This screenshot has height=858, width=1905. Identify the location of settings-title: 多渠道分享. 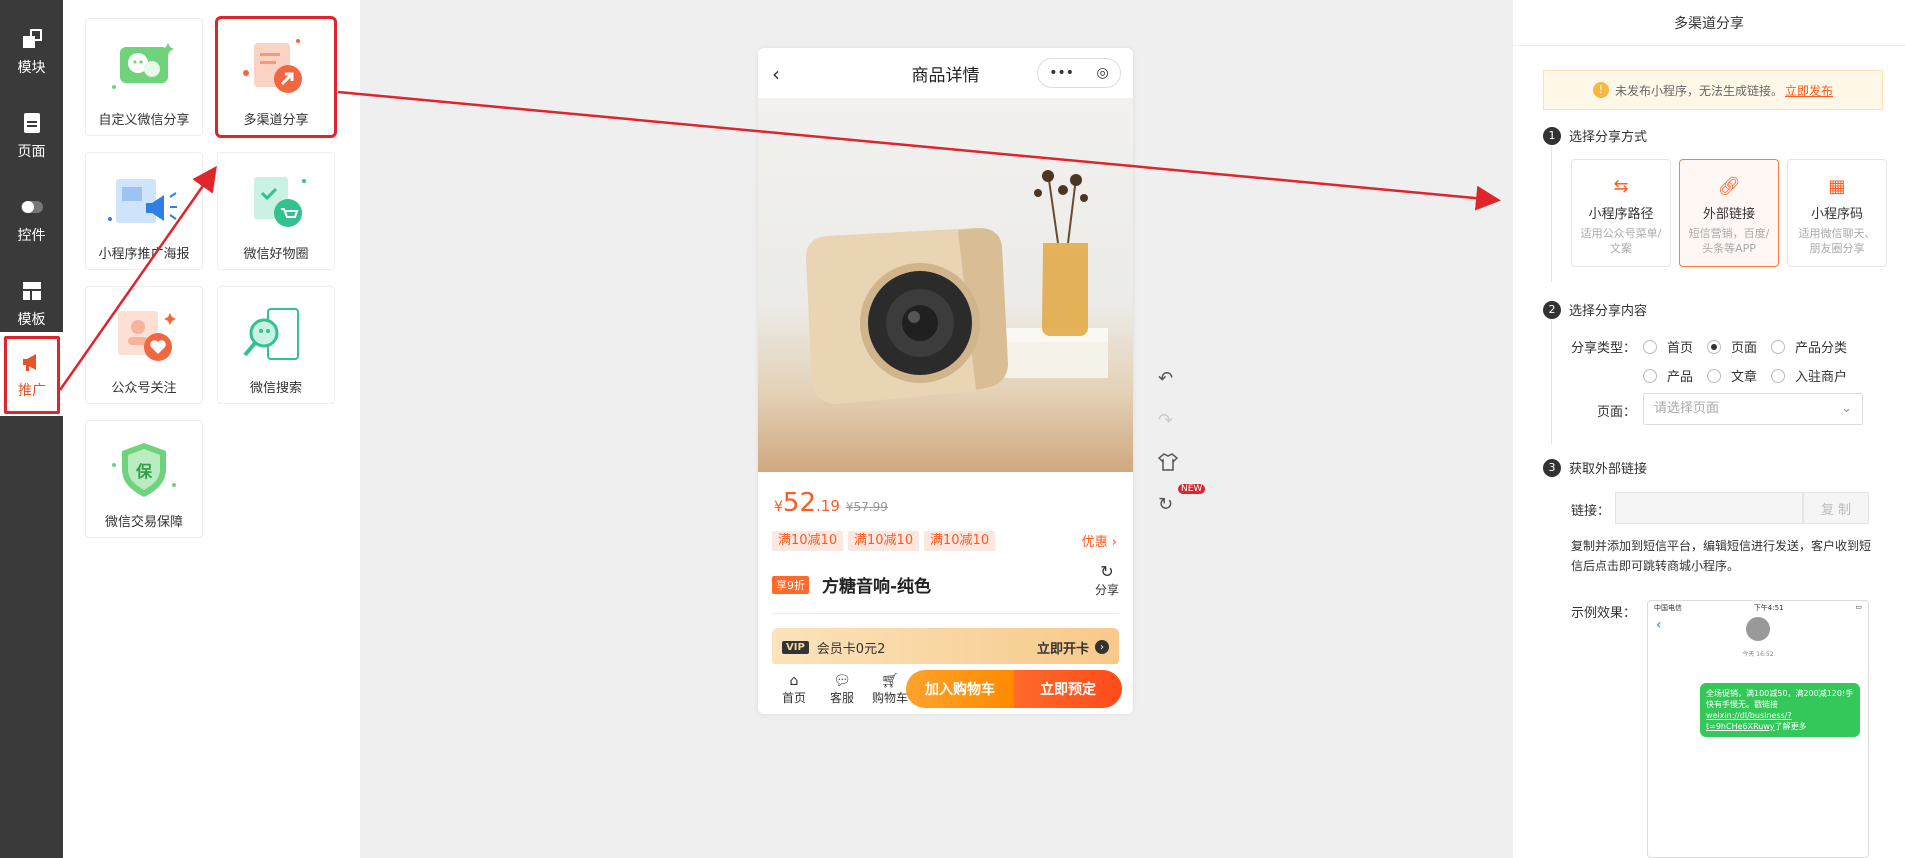
(1709, 23).